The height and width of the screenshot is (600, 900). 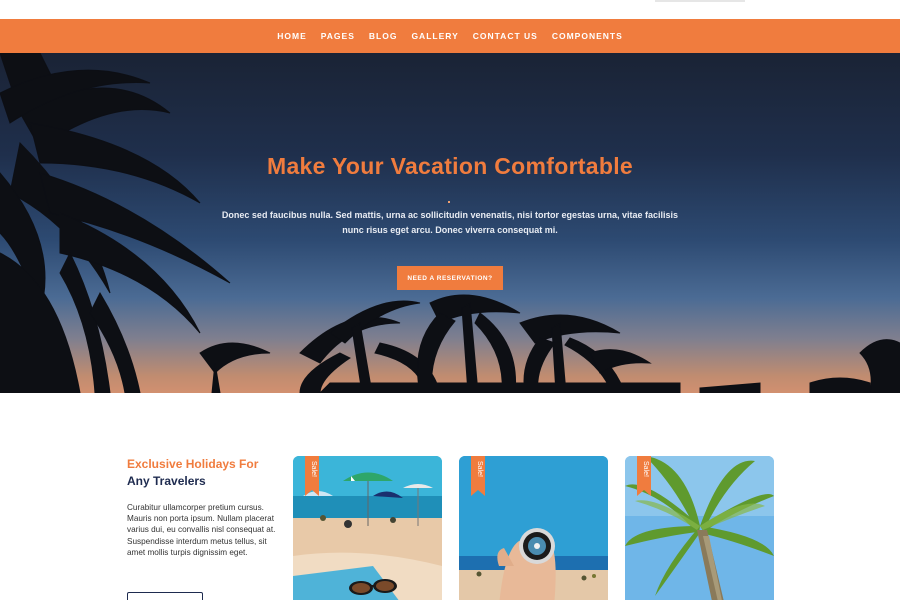 What do you see at coordinates (193, 464) in the screenshot?
I see `intro-heading-line1: Exclusive Holidays For` at bounding box center [193, 464].